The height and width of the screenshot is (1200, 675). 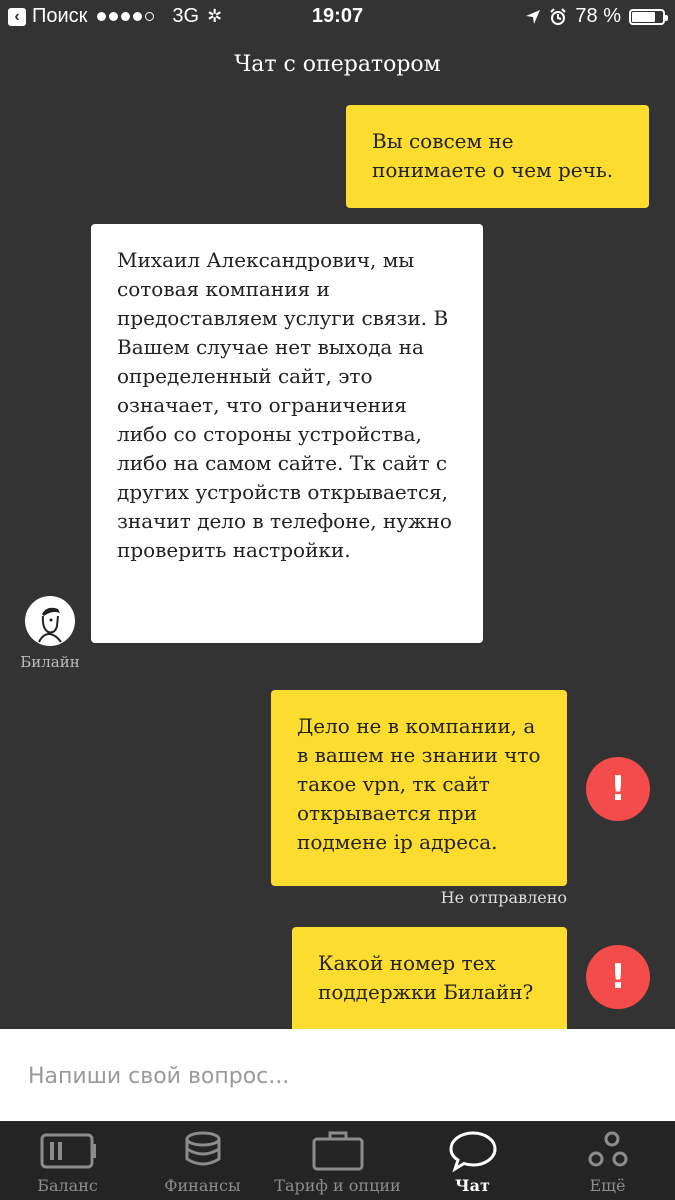 I want to click on tab-tariff: Тариф и опции, so click(x=337, y=1160).